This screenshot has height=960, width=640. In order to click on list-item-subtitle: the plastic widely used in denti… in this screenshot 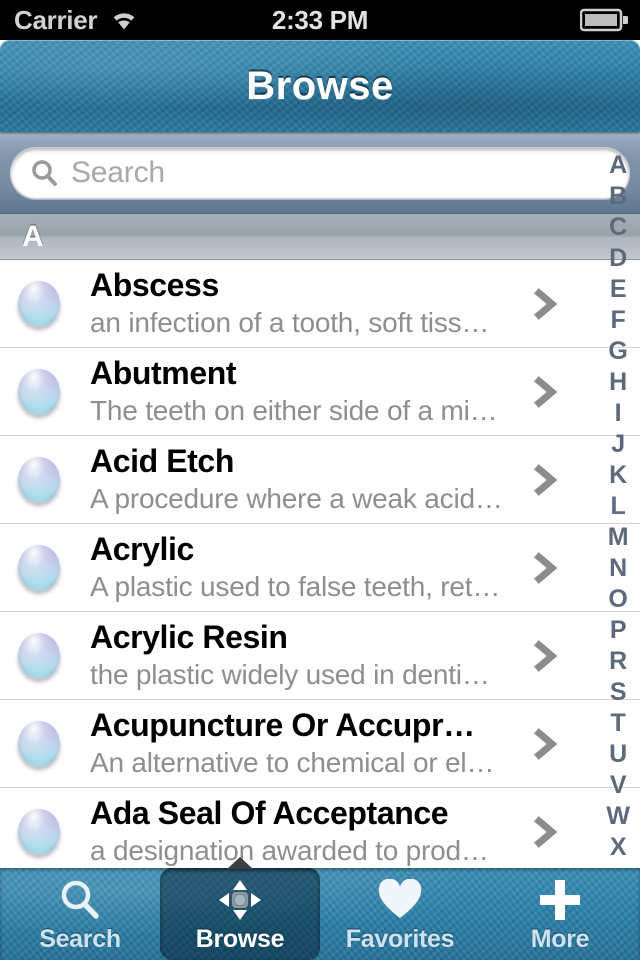, I will do `click(290, 674)`.